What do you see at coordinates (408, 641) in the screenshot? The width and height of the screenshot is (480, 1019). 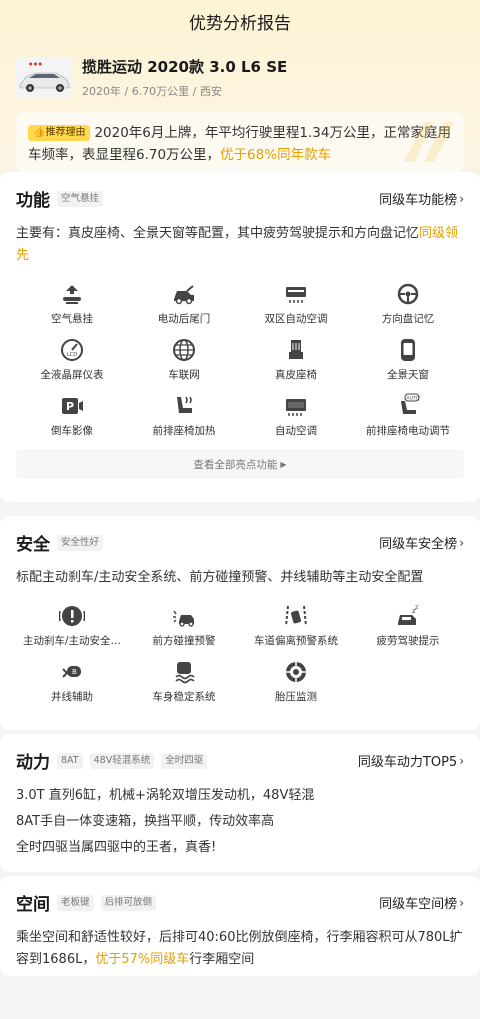 I see `safety-item-label: 疲劳驾驶提示` at bounding box center [408, 641].